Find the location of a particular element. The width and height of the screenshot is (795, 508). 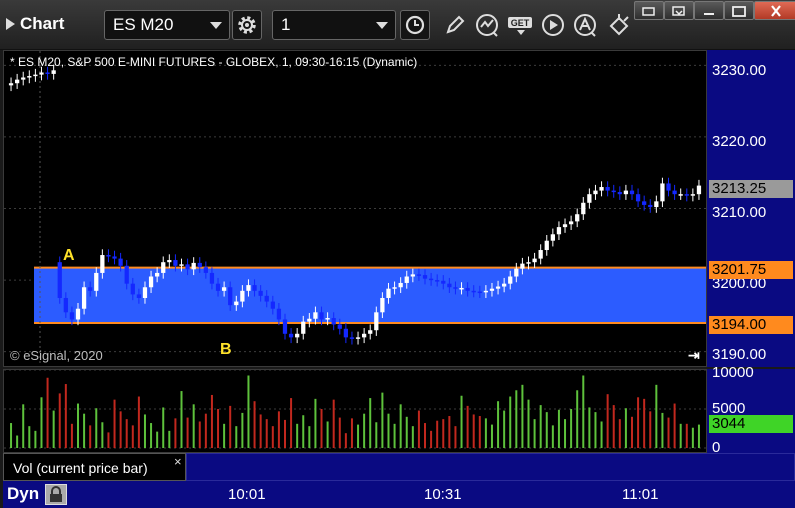

support-resistance-band is located at coordinates (370, 295).